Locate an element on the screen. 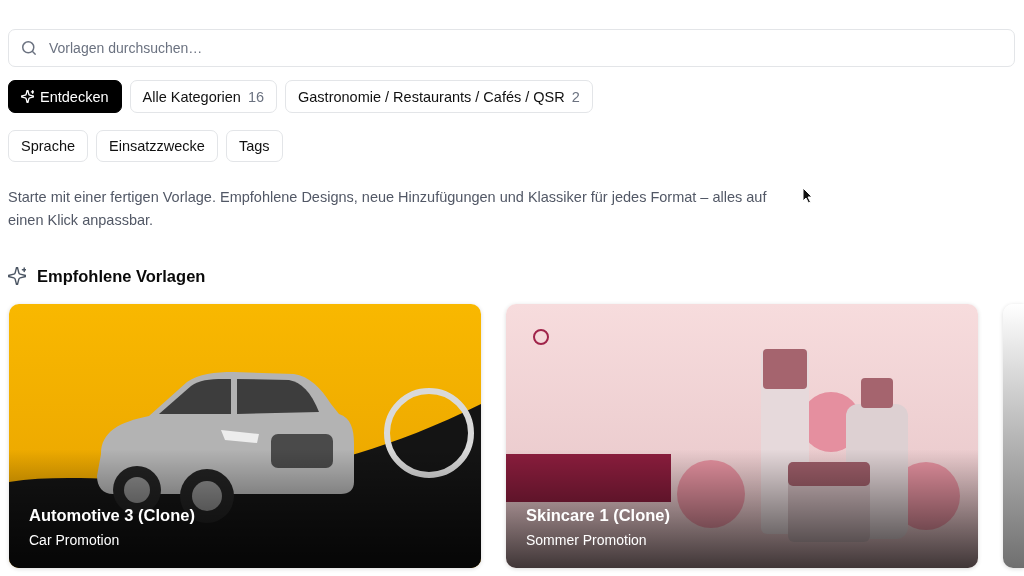 This screenshot has width=1024, height=576. filter-button: Einsatzzwecke is located at coordinates (157, 146).